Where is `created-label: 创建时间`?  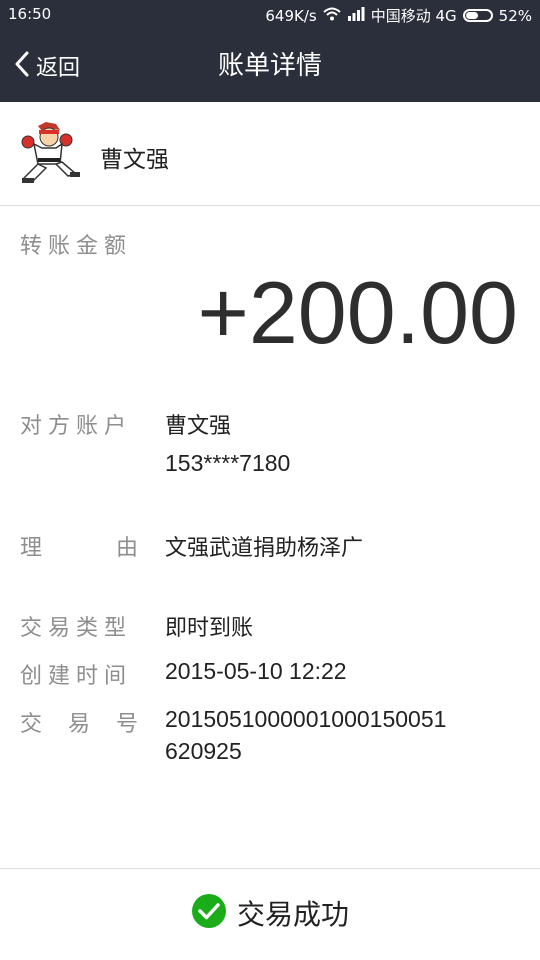 created-label: 创建时间 is located at coordinates (76, 676).